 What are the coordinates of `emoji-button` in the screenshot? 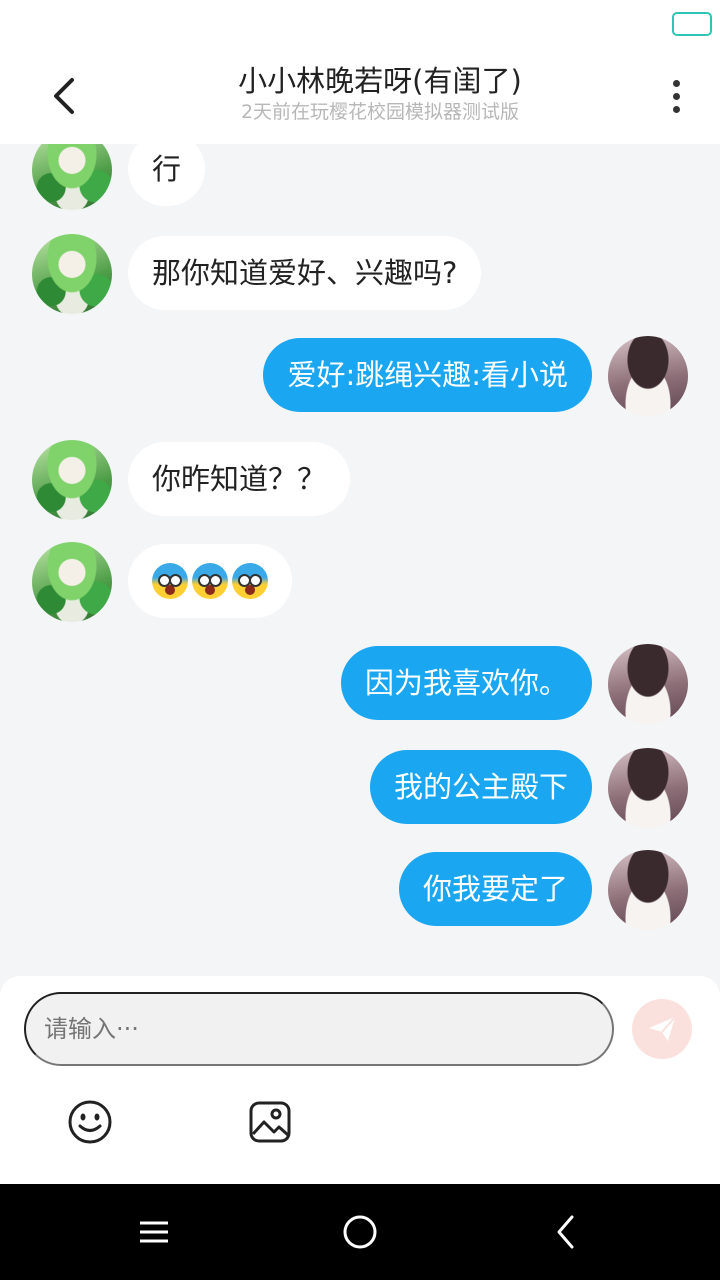 It's located at (90, 1122).